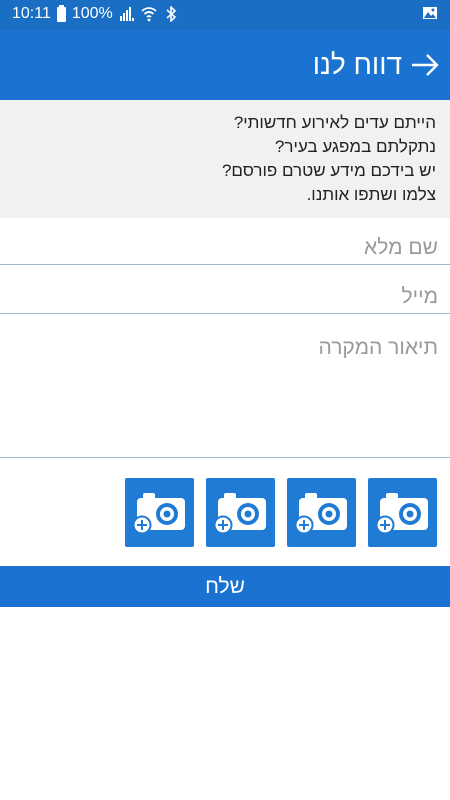 The width and height of the screenshot is (450, 800). I want to click on intro-line: צלמו ושתפו אותנו., so click(371, 194).